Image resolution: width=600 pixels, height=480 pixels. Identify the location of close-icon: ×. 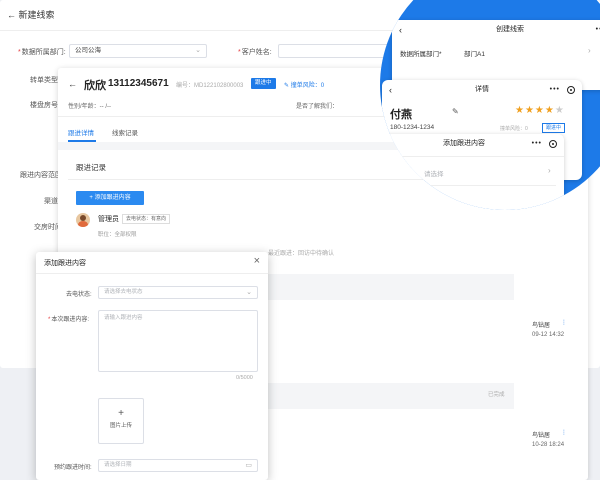
(257, 261).